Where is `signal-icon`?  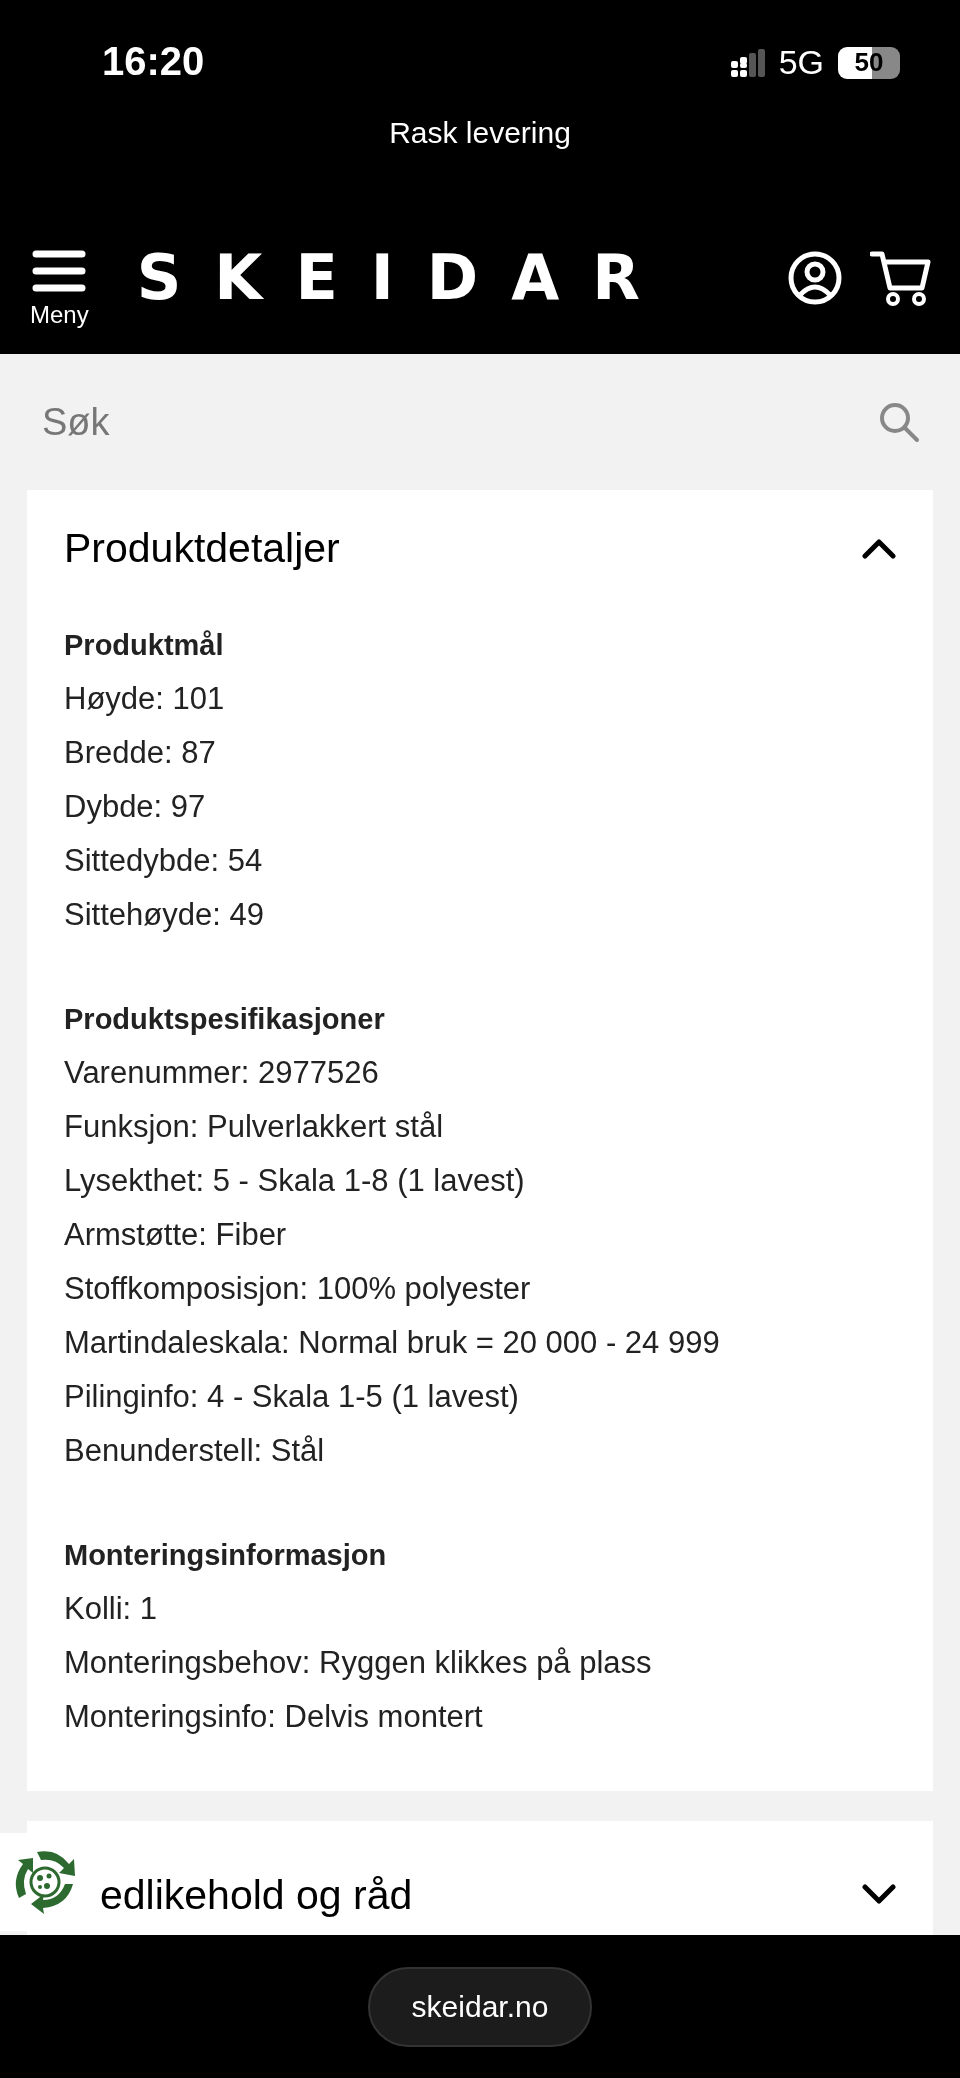 signal-icon is located at coordinates (747, 62).